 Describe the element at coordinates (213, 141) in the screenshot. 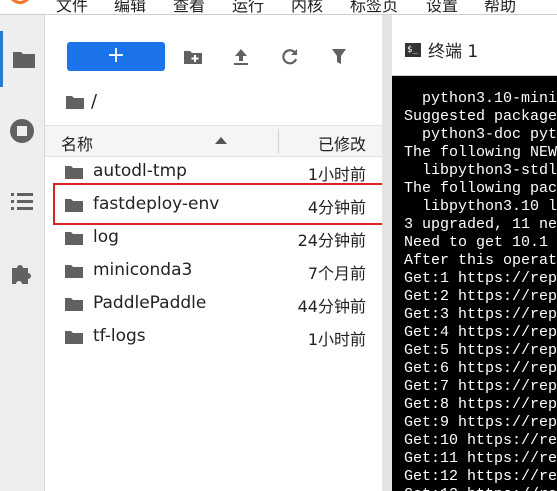

I see `file-list-header: 名称 已修改` at that location.